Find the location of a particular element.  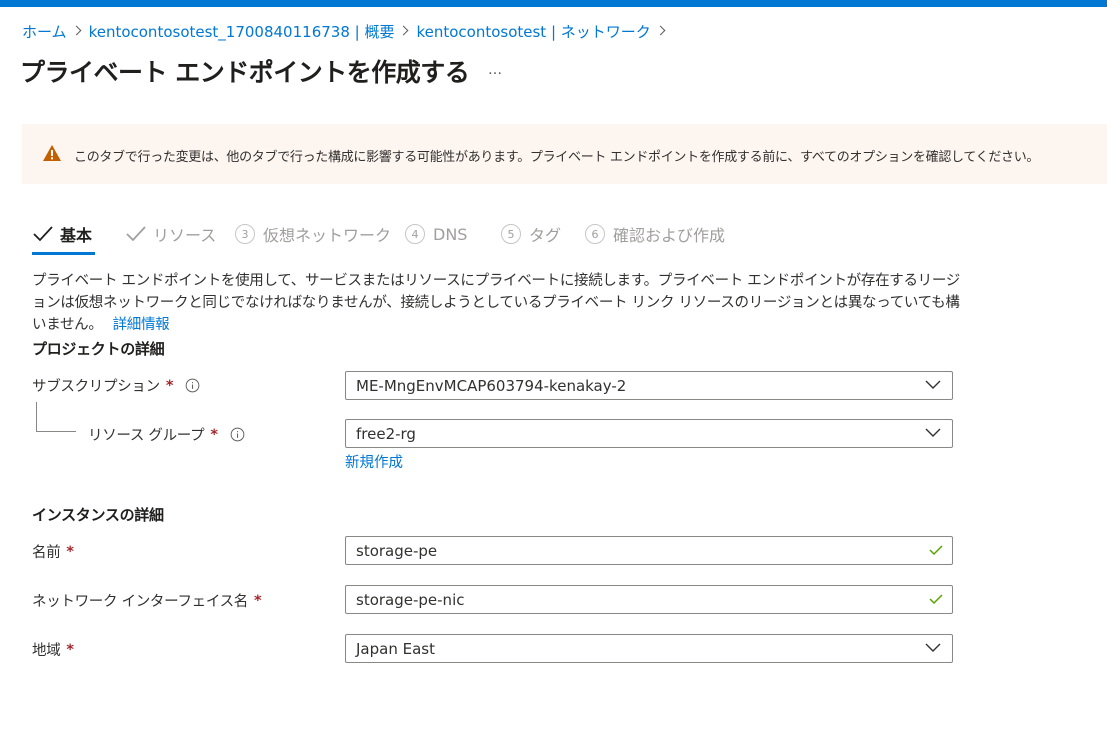

tab-virtual-network: 3 仮想ネットワーク is located at coordinates (313, 234).